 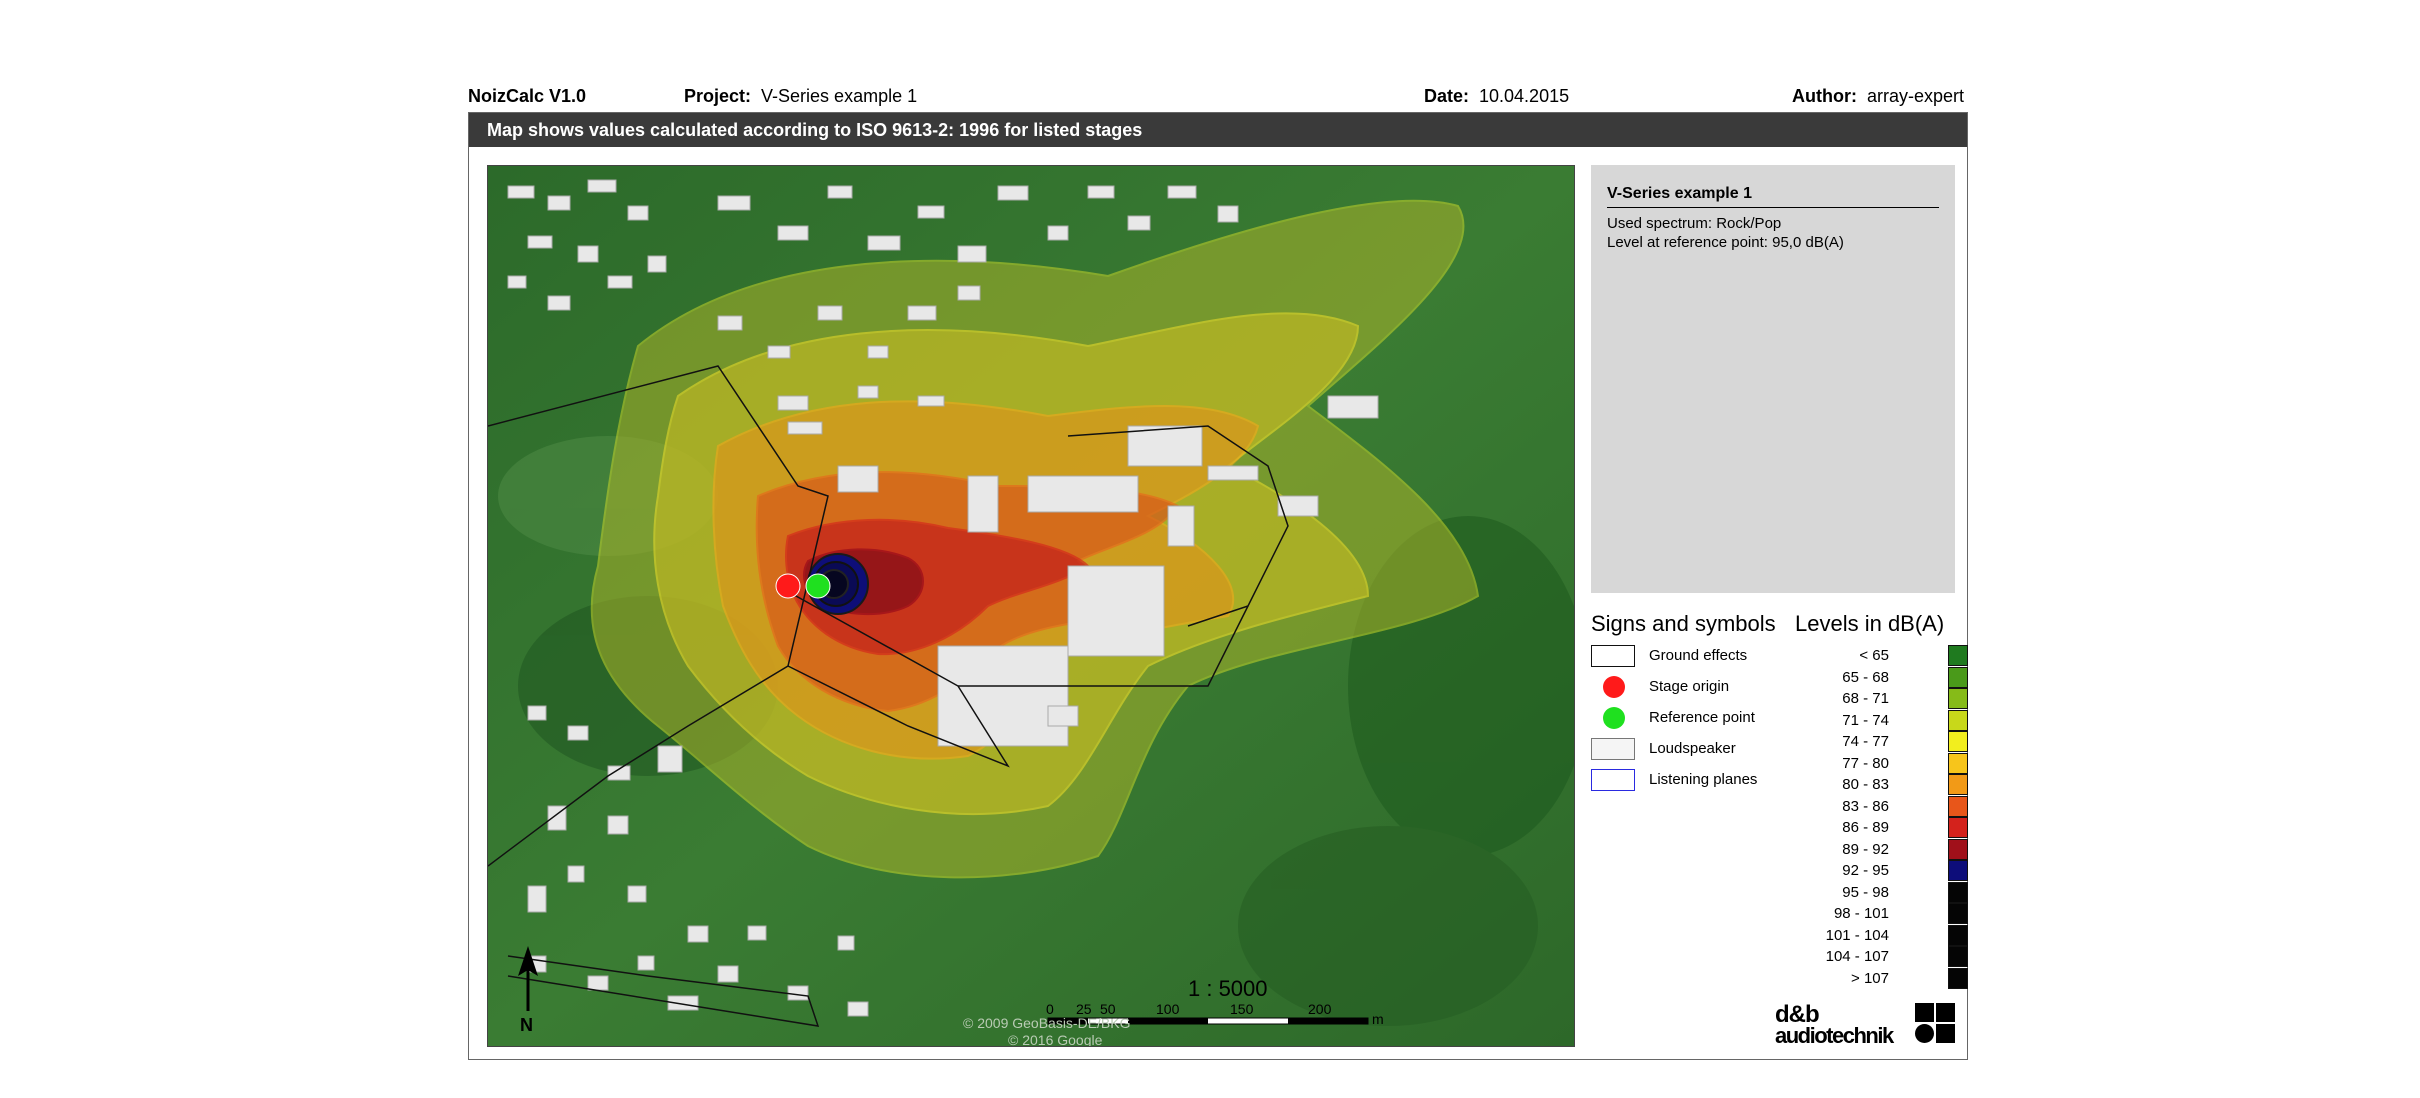 I want to click on level-label: 68 - 71, so click(x=1865, y=698).